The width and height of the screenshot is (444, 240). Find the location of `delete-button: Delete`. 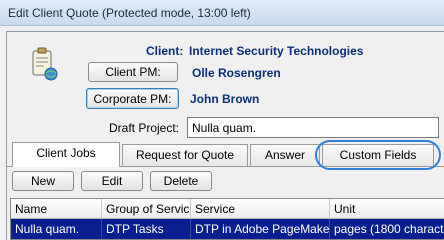

delete-button: Delete is located at coordinates (181, 181).